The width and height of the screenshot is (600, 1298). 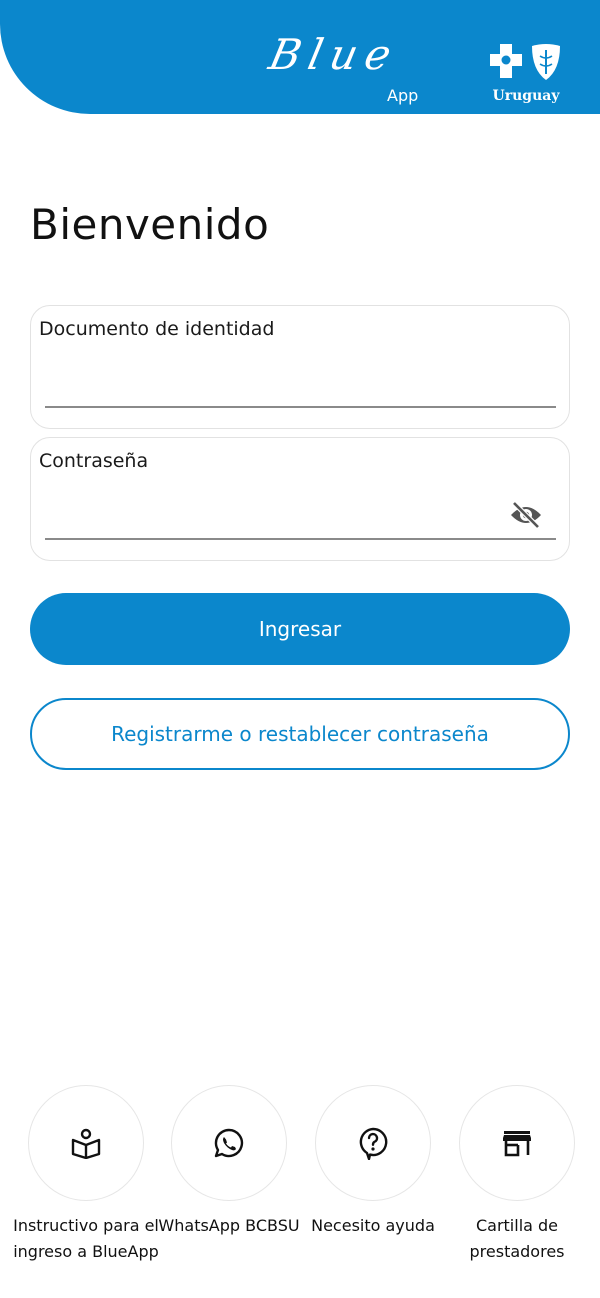 What do you see at coordinates (334, 54) in the screenshot?
I see `brand-script: Blue` at bounding box center [334, 54].